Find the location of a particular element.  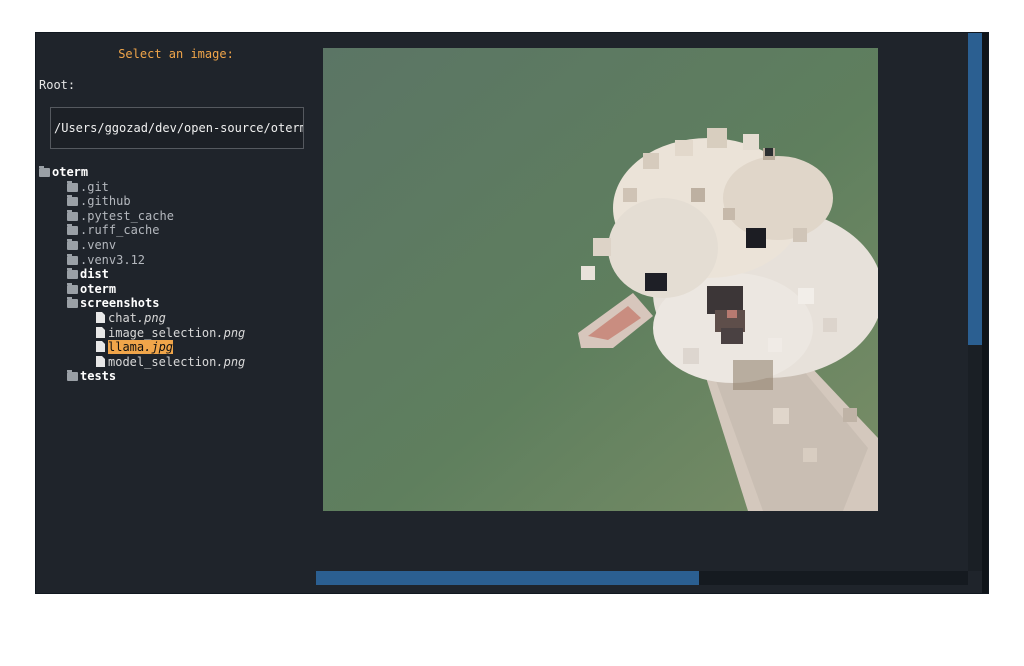

tree-node-image-selection-png: image_selection.png is located at coordinates (142, 333).